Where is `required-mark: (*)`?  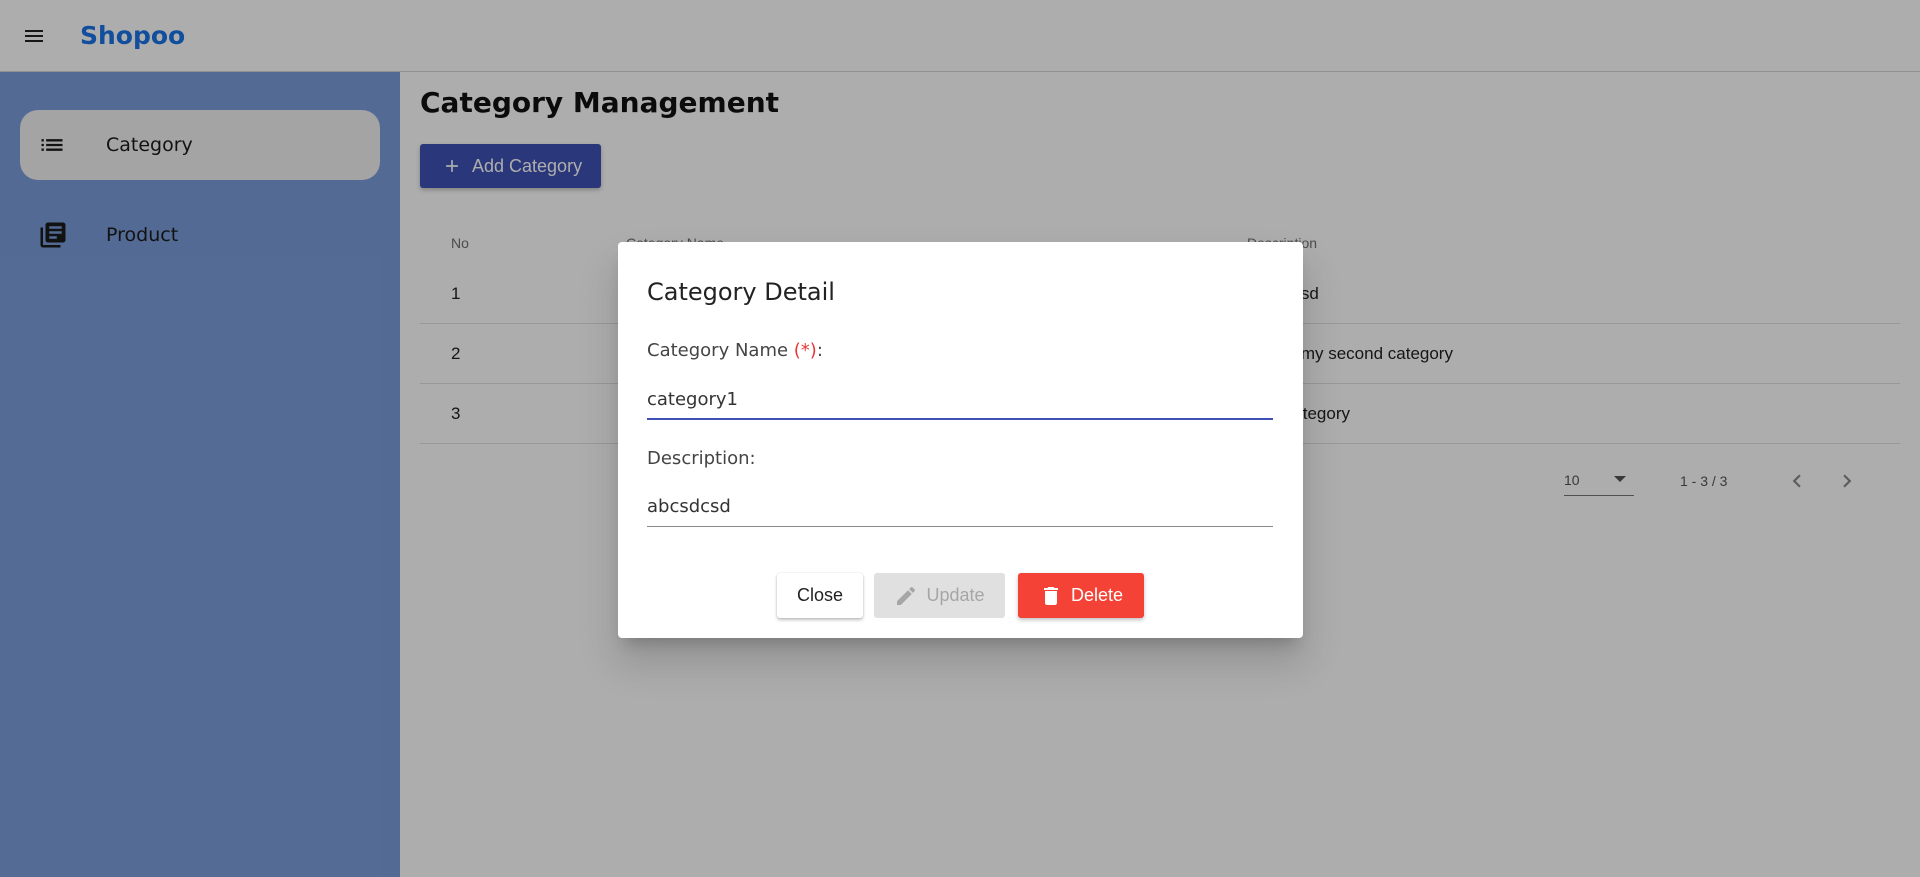 required-mark: (*) is located at coordinates (805, 350).